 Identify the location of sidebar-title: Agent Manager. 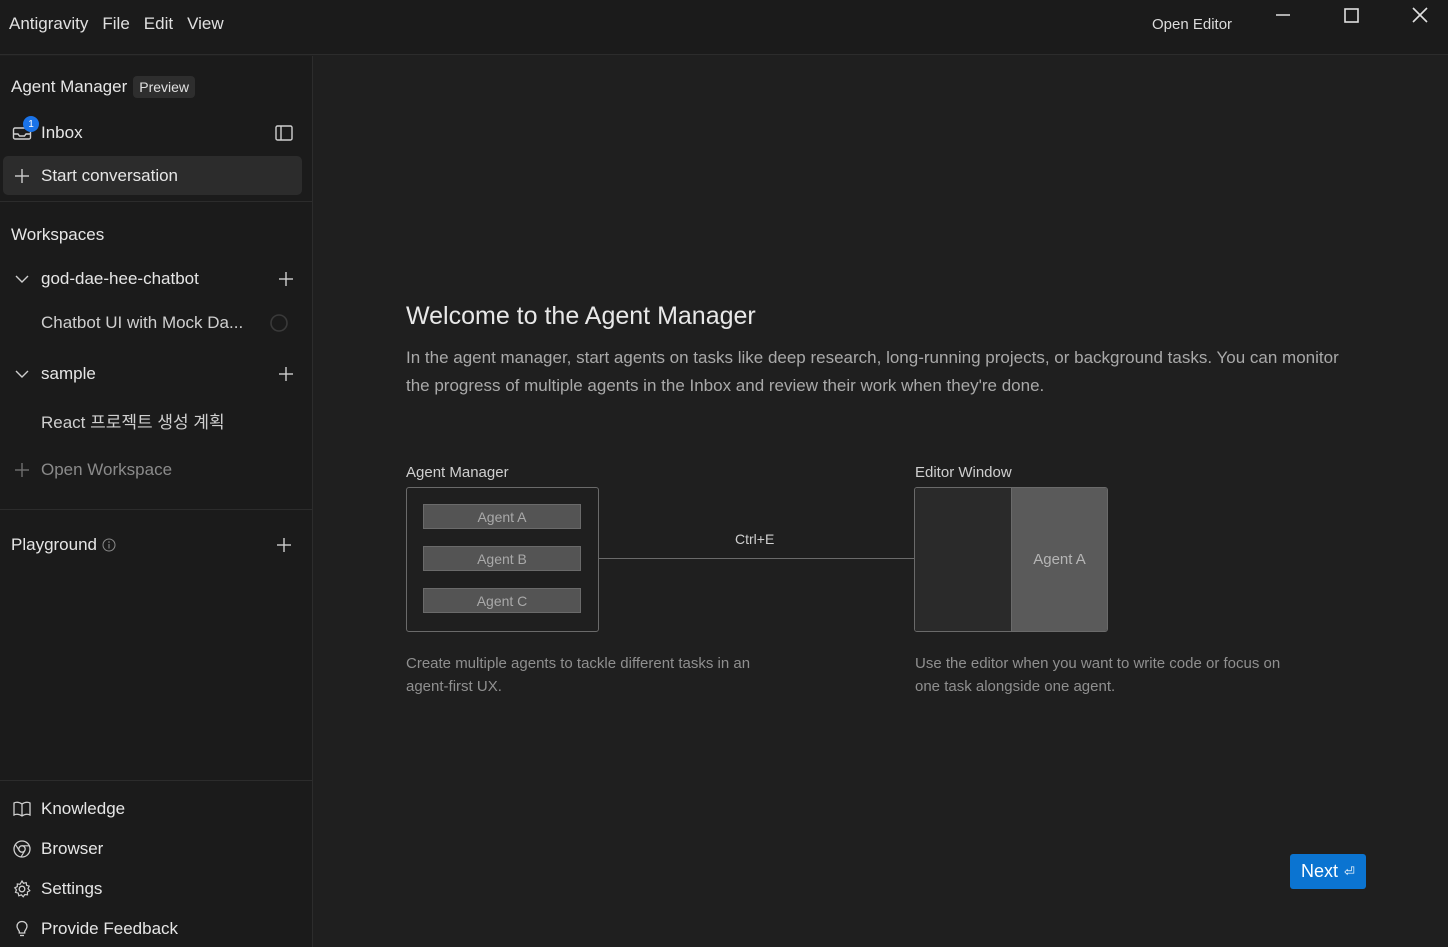
(69, 86).